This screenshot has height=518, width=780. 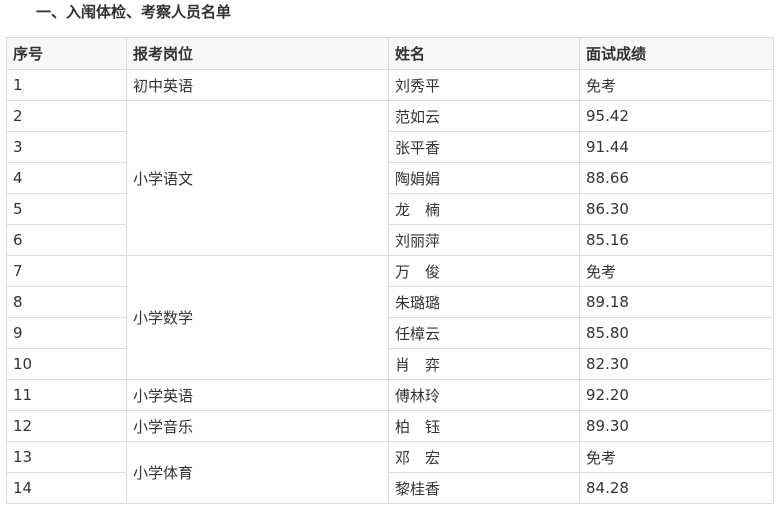 What do you see at coordinates (66, 85) in the screenshot?
I see `cell-serial-number: 1` at bounding box center [66, 85].